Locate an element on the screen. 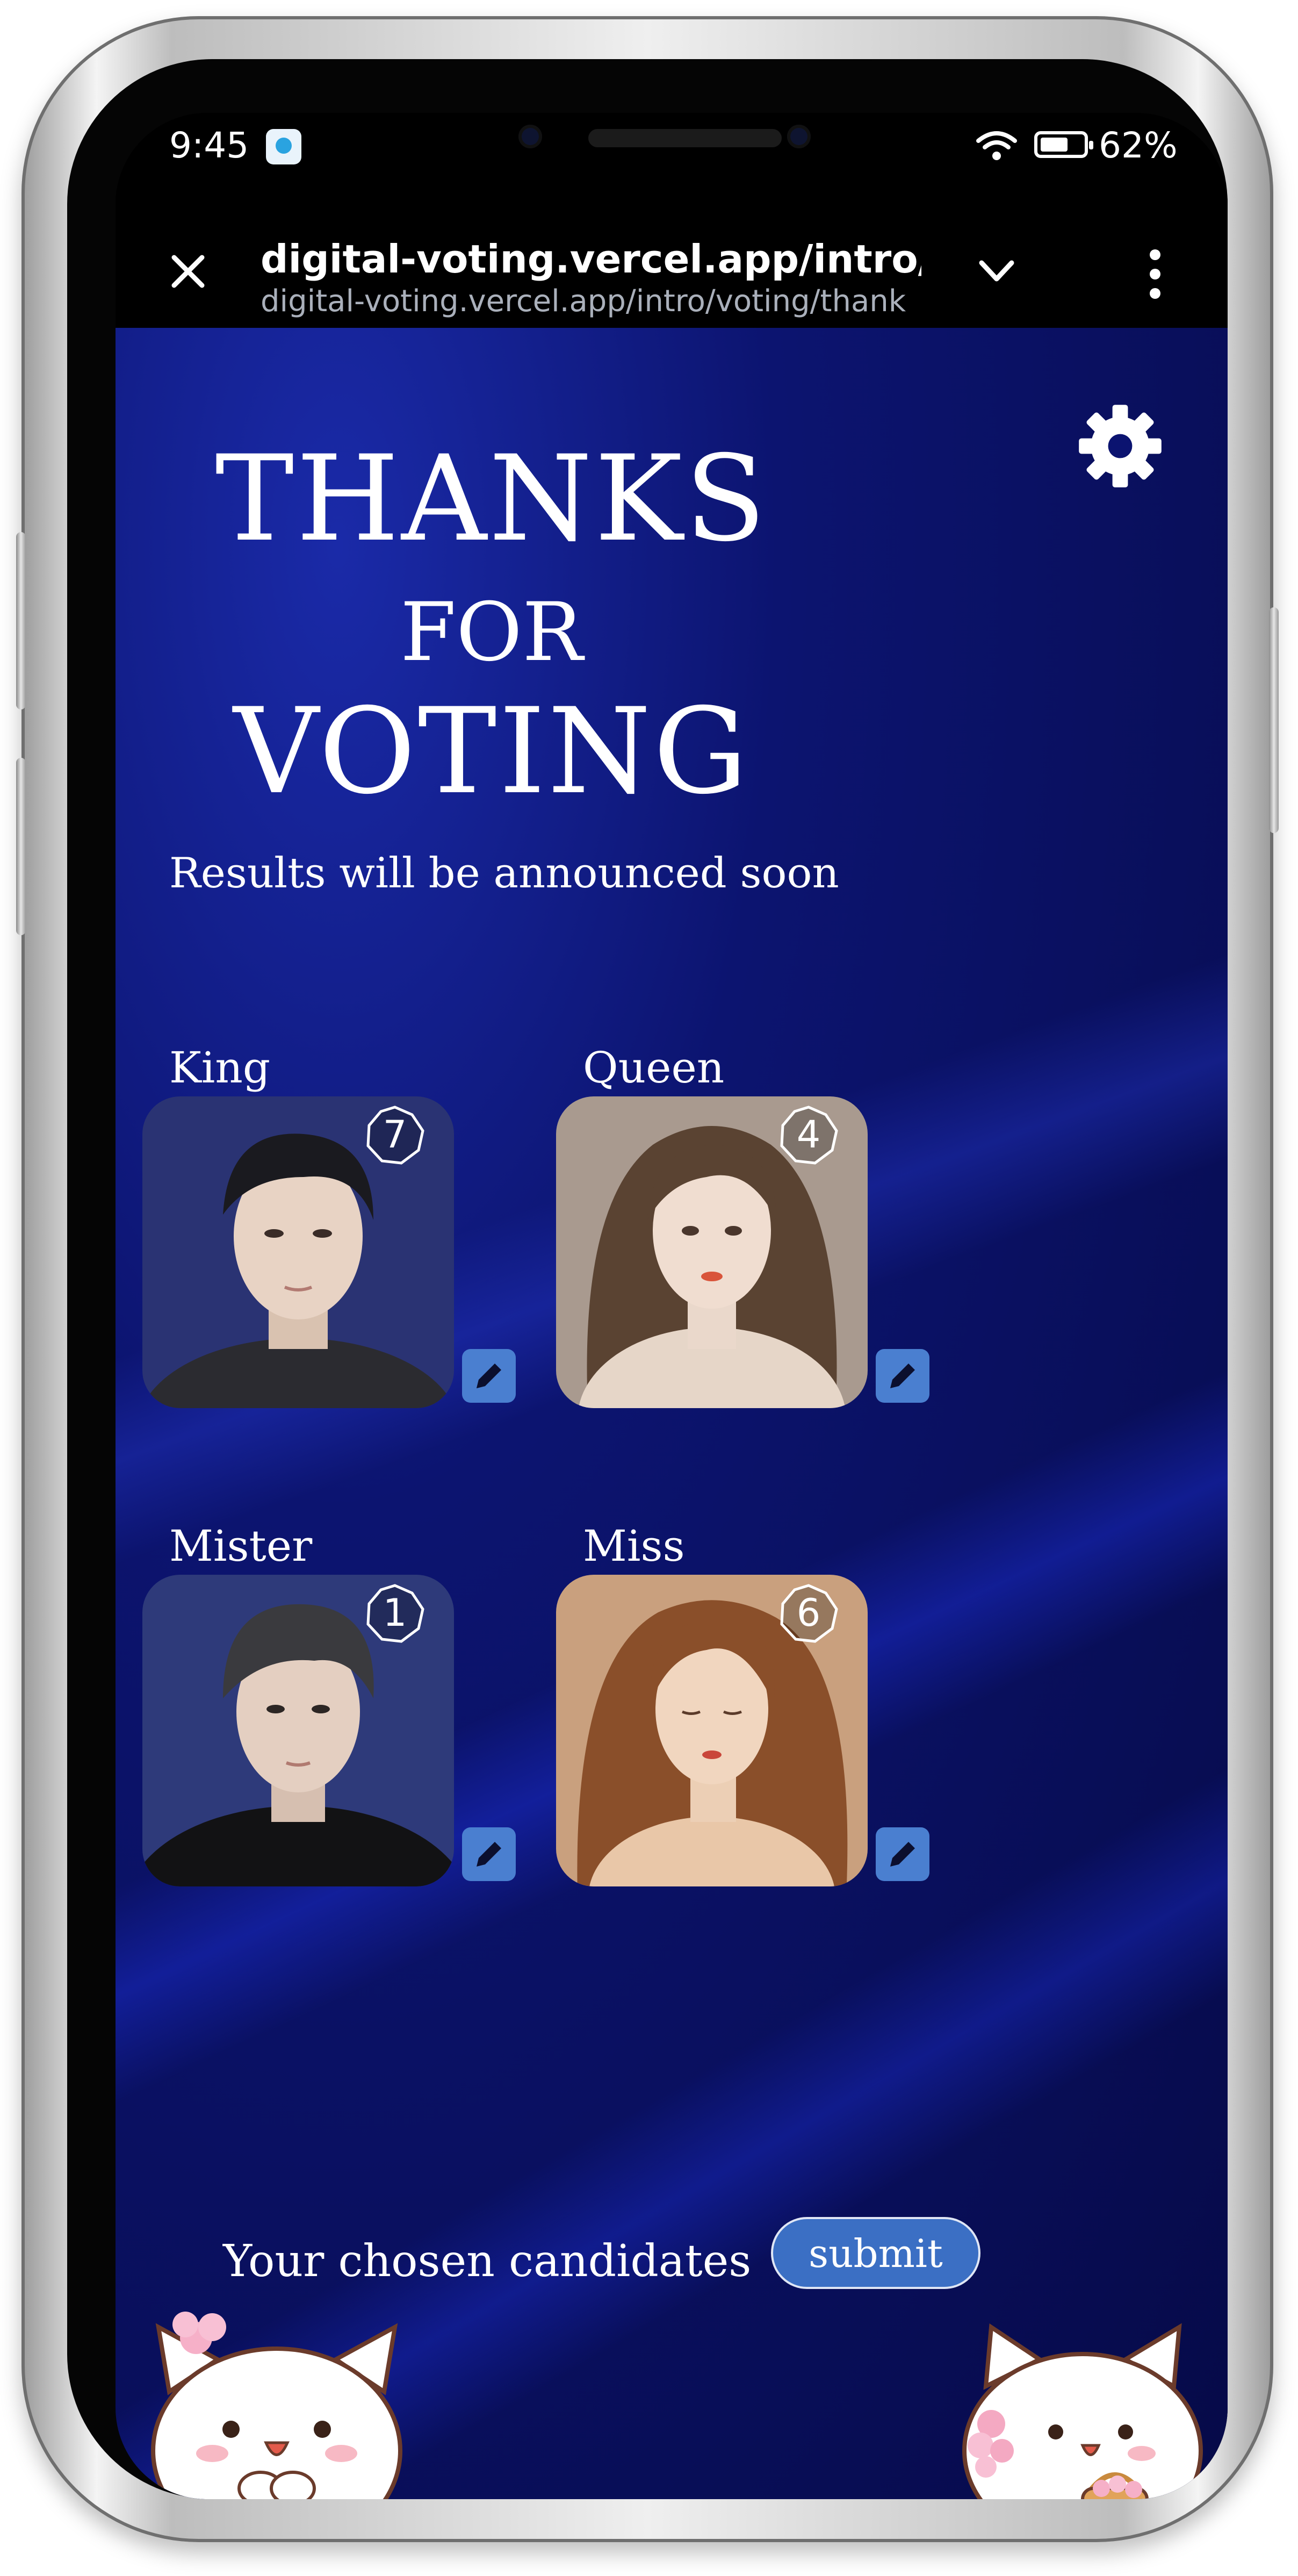 This screenshot has height=2576, width=1298. more-vertical-icon is located at coordinates (1155, 274).